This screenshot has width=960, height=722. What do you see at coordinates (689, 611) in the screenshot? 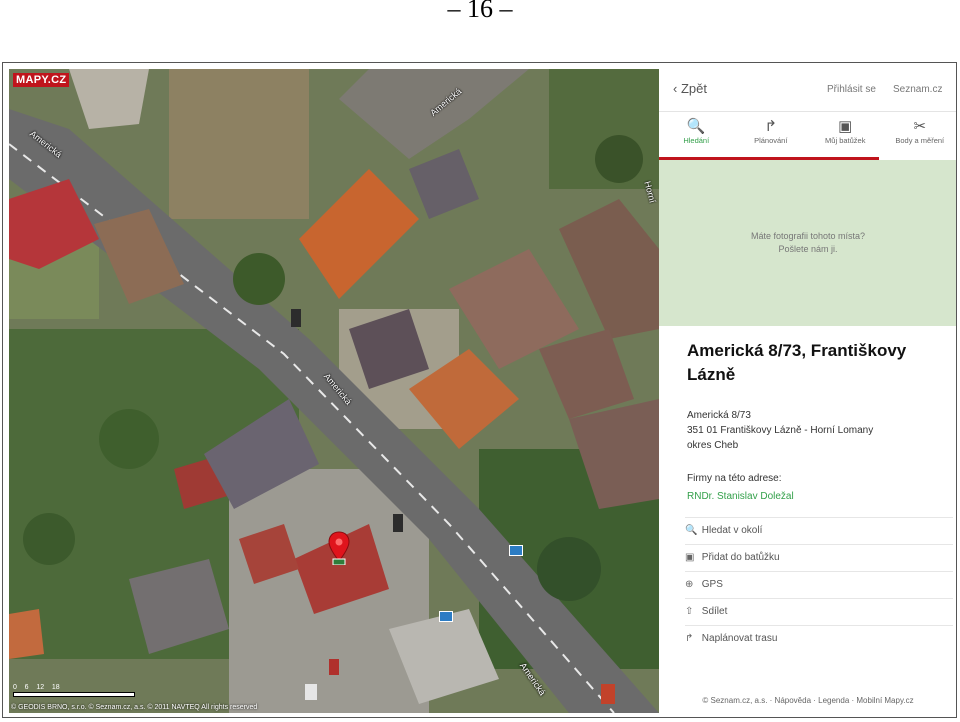
I see `share-icon: ⇧` at bounding box center [689, 611].